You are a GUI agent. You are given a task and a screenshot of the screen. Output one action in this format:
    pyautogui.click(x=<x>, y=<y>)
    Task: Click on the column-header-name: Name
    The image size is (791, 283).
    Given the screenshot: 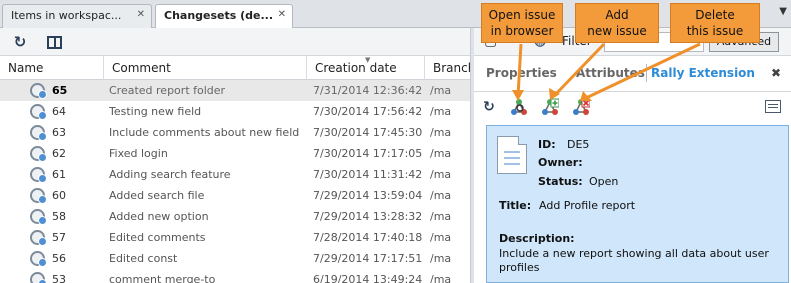 What is the action you would take?
    pyautogui.click(x=52, y=68)
    